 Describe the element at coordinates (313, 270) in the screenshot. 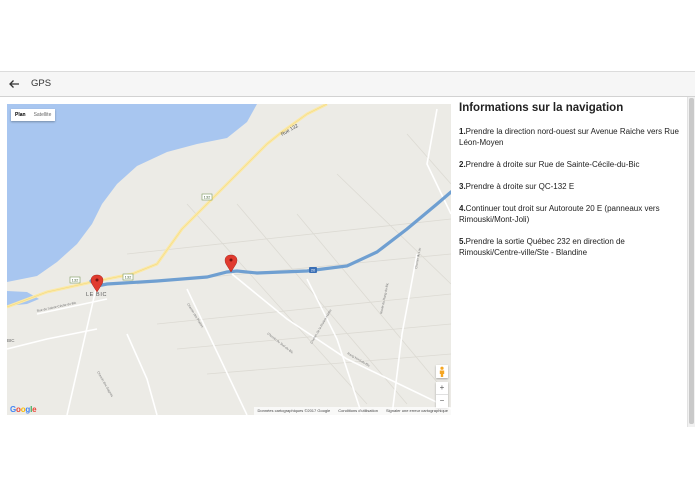

I see `route-20-label: 20` at that location.